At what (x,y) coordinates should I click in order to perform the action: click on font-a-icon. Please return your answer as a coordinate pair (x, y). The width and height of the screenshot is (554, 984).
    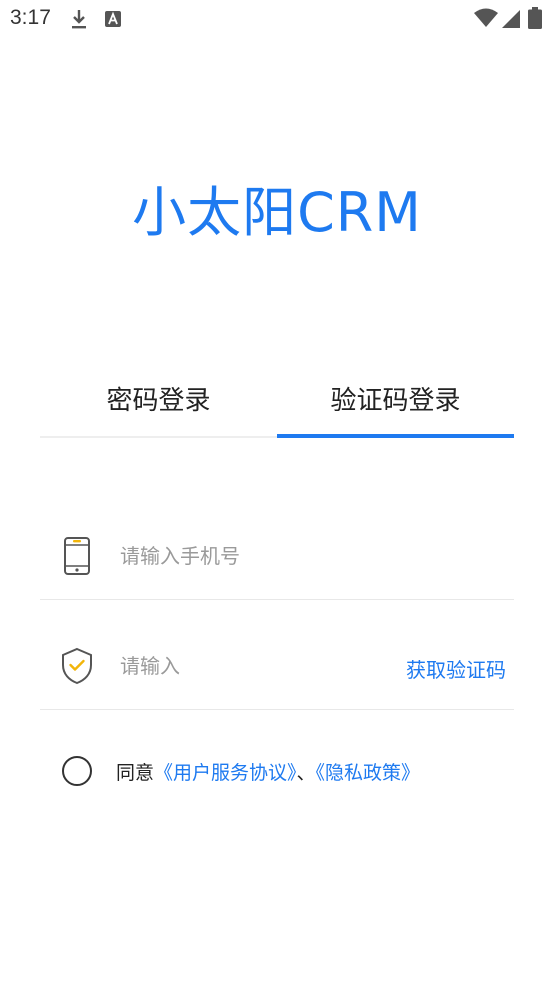
    Looking at the image, I should click on (113, 19).